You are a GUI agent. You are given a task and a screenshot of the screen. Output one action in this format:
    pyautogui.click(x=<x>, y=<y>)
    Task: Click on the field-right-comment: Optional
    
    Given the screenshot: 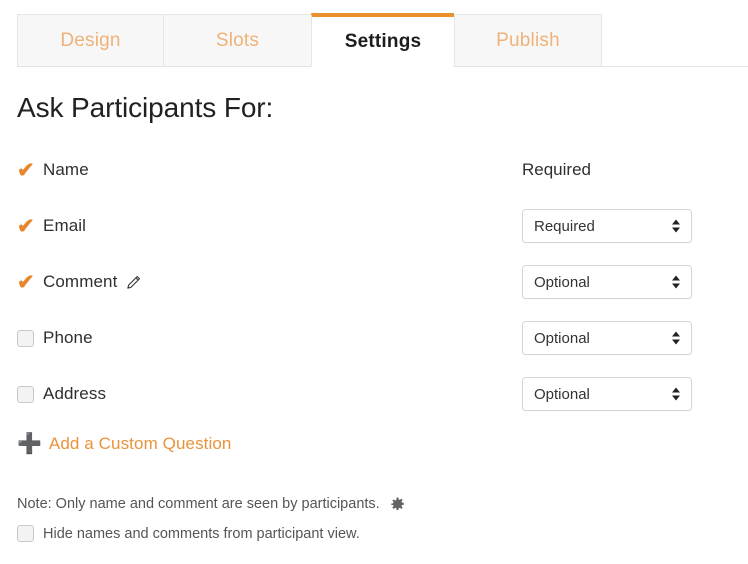 What is the action you would take?
    pyautogui.click(x=607, y=282)
    